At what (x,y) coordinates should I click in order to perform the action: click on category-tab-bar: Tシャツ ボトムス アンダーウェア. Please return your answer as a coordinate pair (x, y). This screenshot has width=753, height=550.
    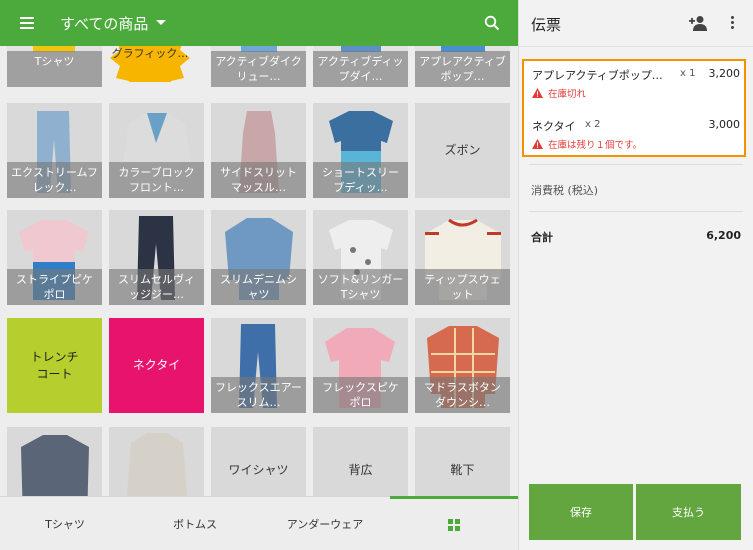
    Looking at the image, I should click on (259, 523).